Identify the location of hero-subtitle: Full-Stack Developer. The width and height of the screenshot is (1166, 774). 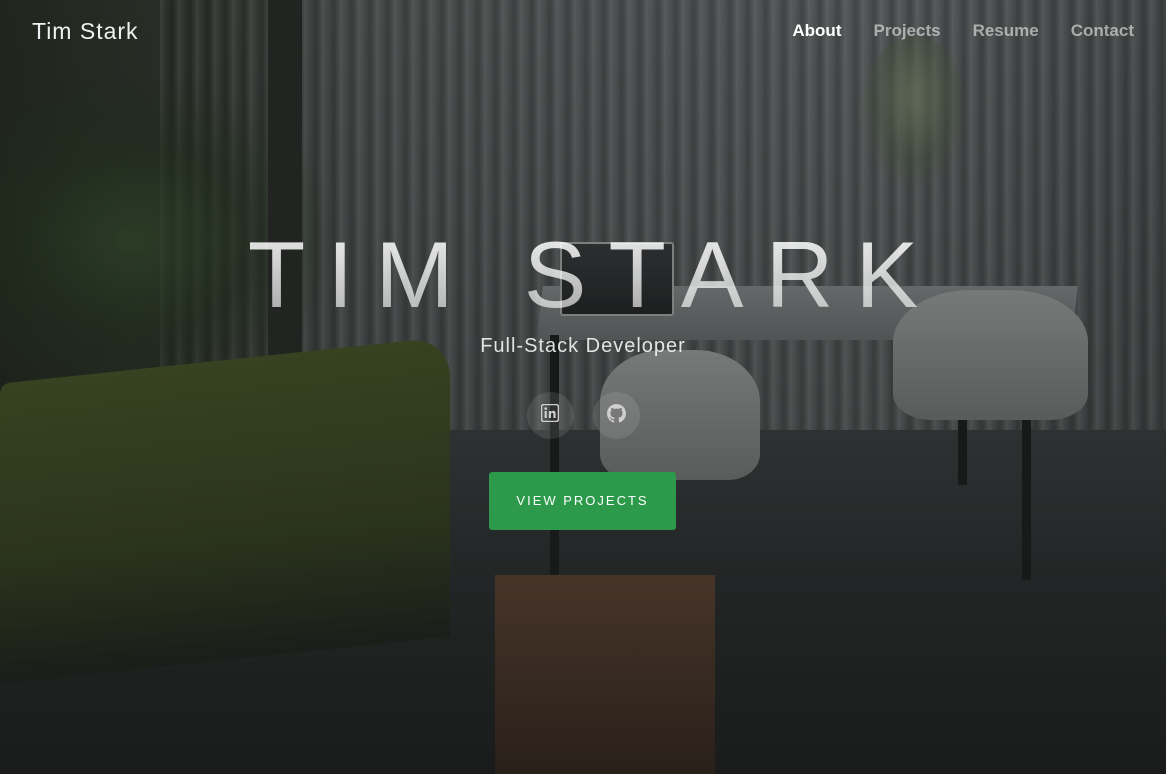
(583, 346).